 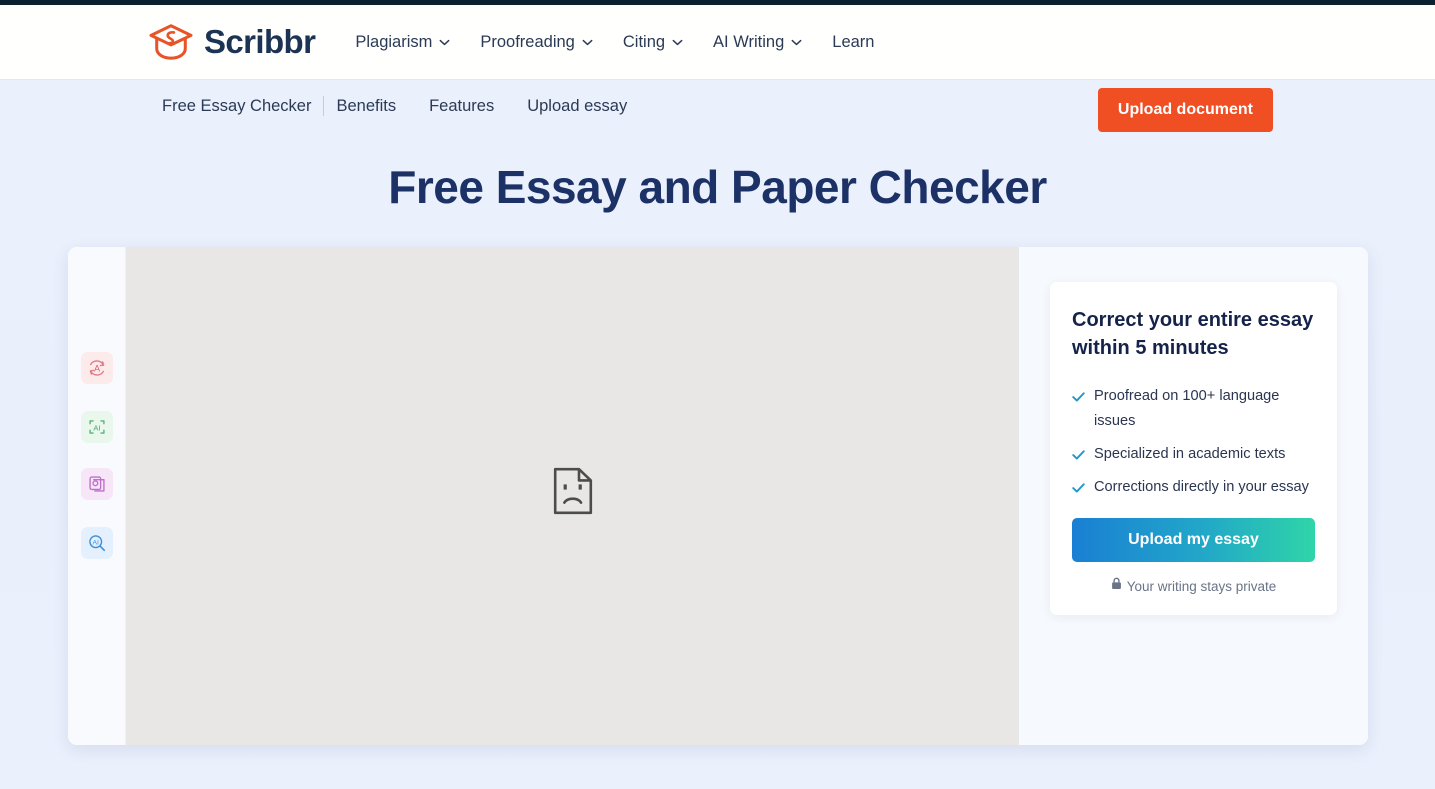 I want to click on editor-tool-rail: A AI AI, so click(x=97, y=496).